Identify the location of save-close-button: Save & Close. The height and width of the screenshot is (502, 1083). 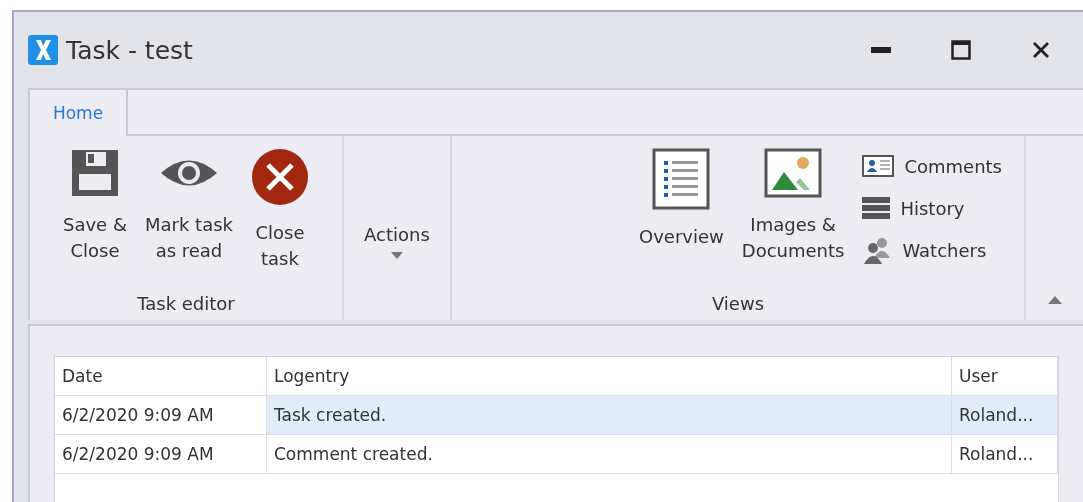
(95, 219).